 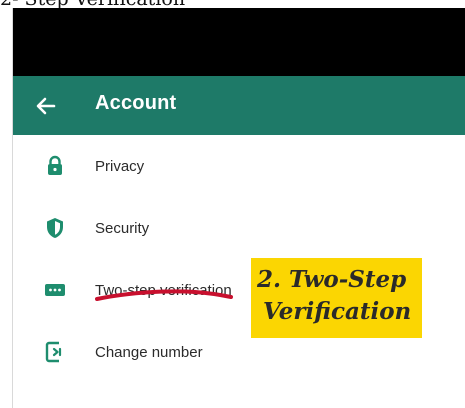 What do you see at coordinates (337, 311) in the screenshot?
I see `annotation-line-2: Verification` at bounding box center [337, 311].